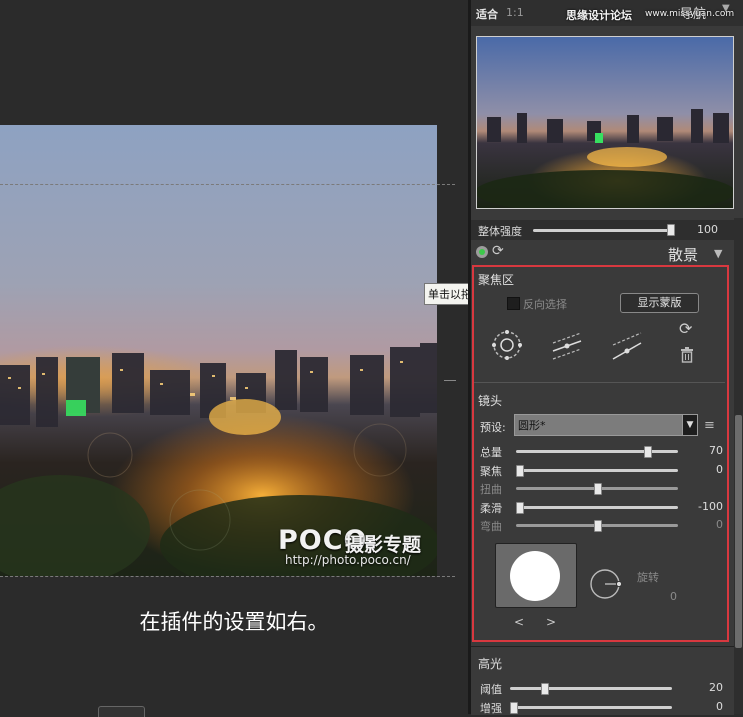 This screenshot has width=743, height=717. Describe the element at coordinates (513, 303) in the screenshot. I see `invert-selection-checkbox` at that location.